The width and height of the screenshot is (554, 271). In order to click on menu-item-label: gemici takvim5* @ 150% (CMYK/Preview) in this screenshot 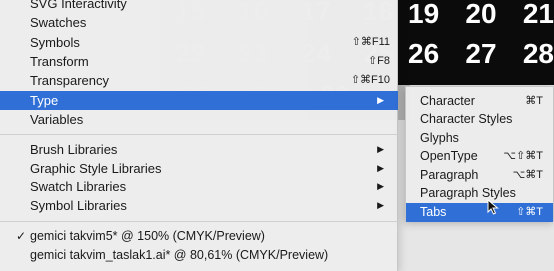, I will do `click(147, 236)`.